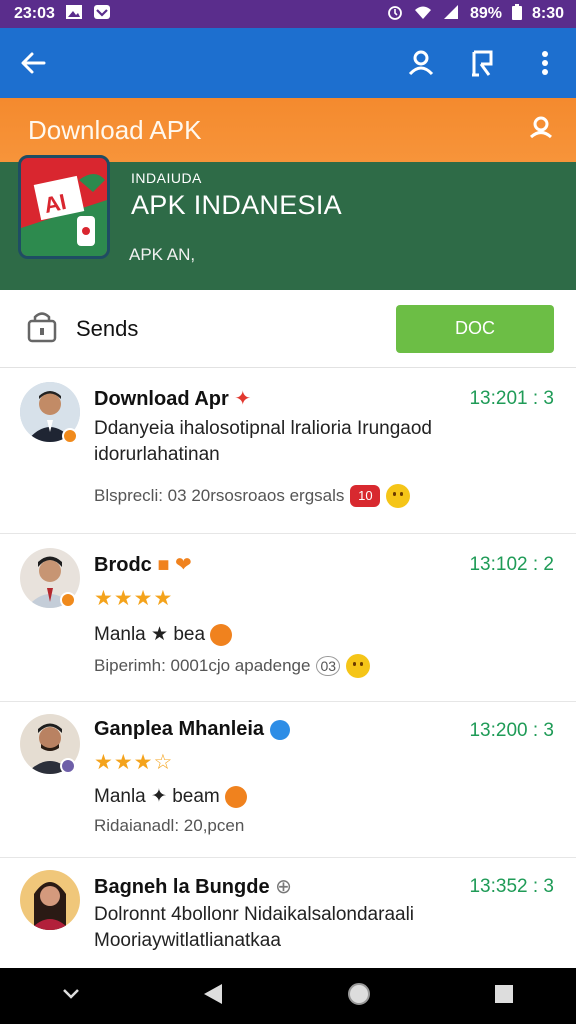  I want to click on recents-square-icon, so click(504, 996).